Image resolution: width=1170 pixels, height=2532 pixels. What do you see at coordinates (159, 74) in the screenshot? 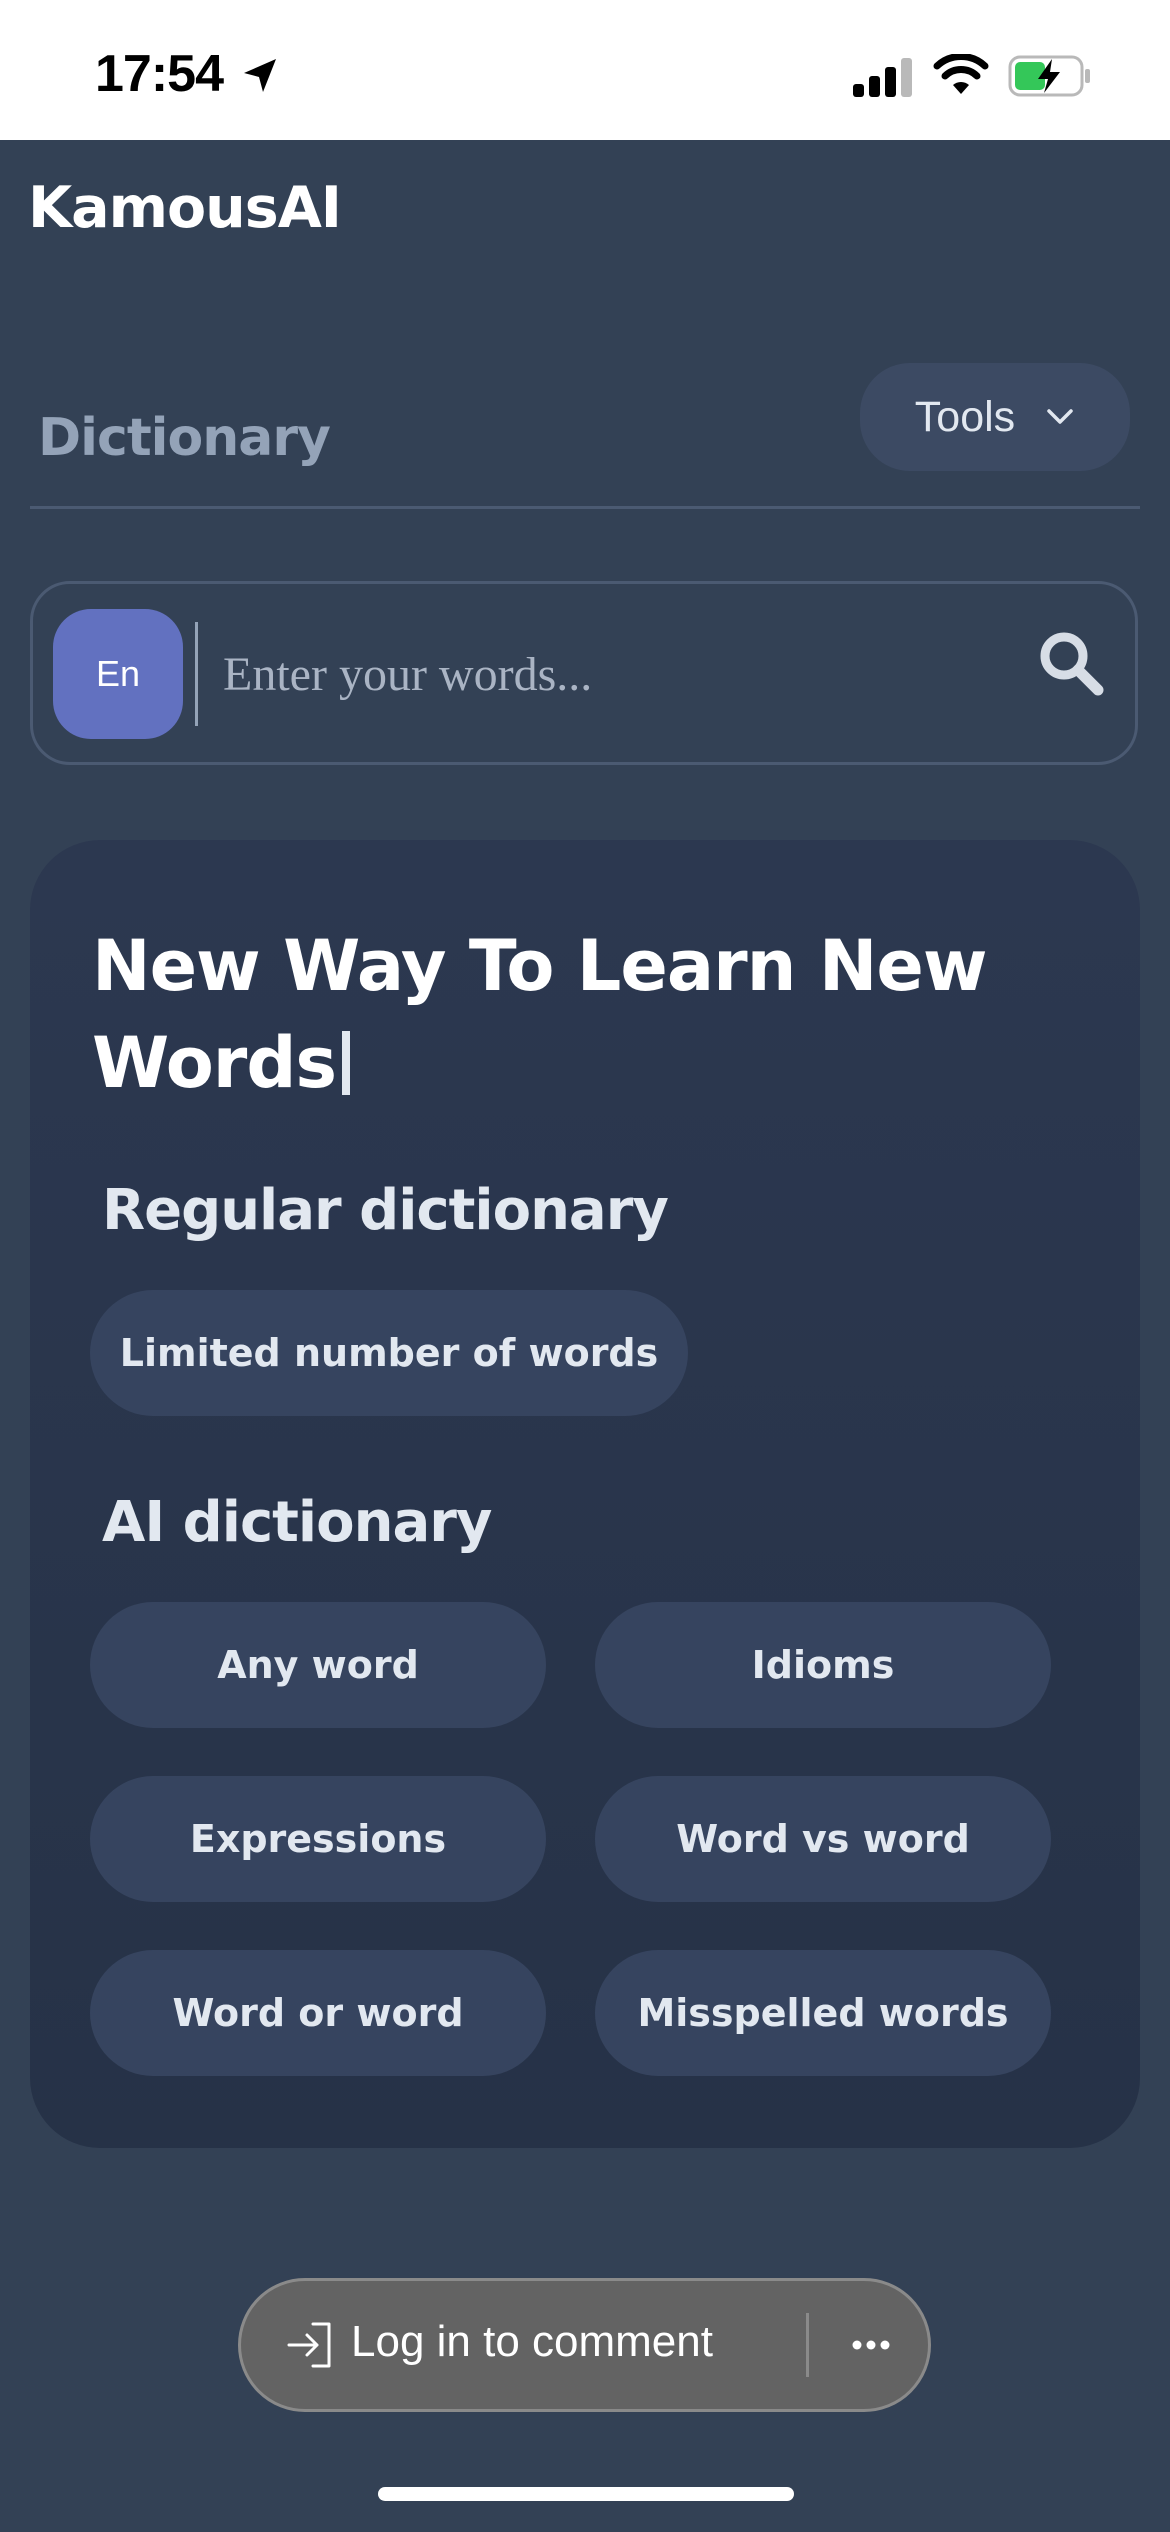
I see `status-time: 17:54` at bounding box center [159, 74].